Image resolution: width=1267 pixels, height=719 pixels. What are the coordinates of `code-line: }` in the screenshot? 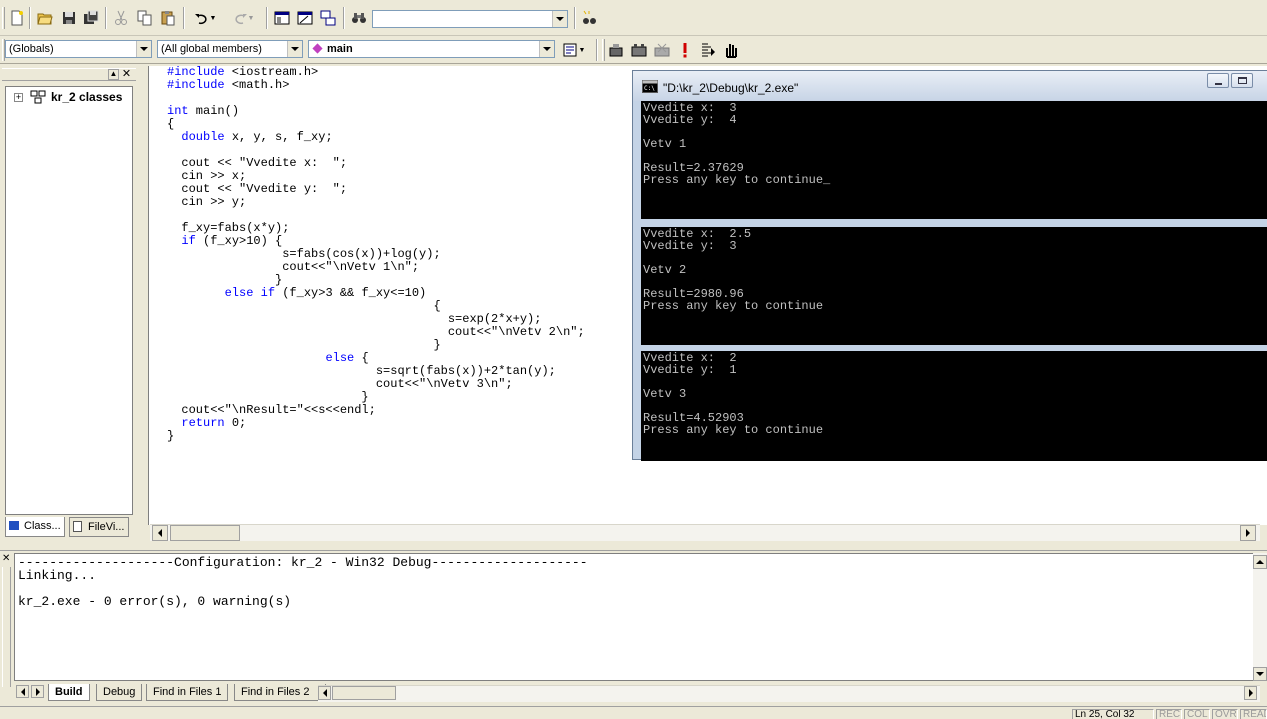 It's located at (376, 436).